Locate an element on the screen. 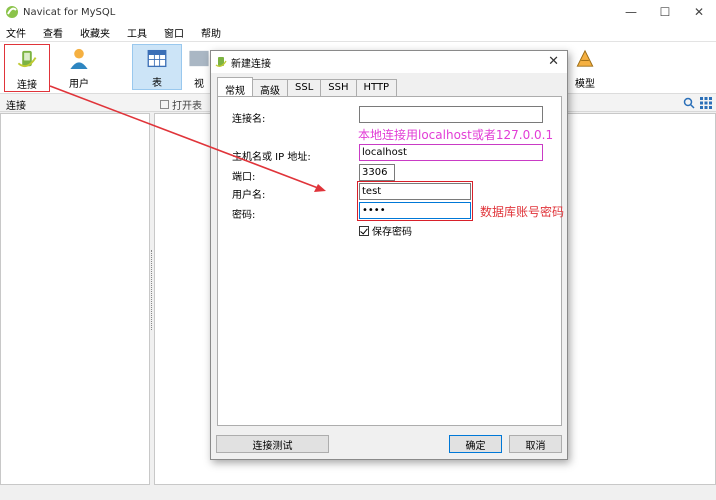 The image size is (716, 500). connect-button: 连接 is located at coordinates (27, 68).